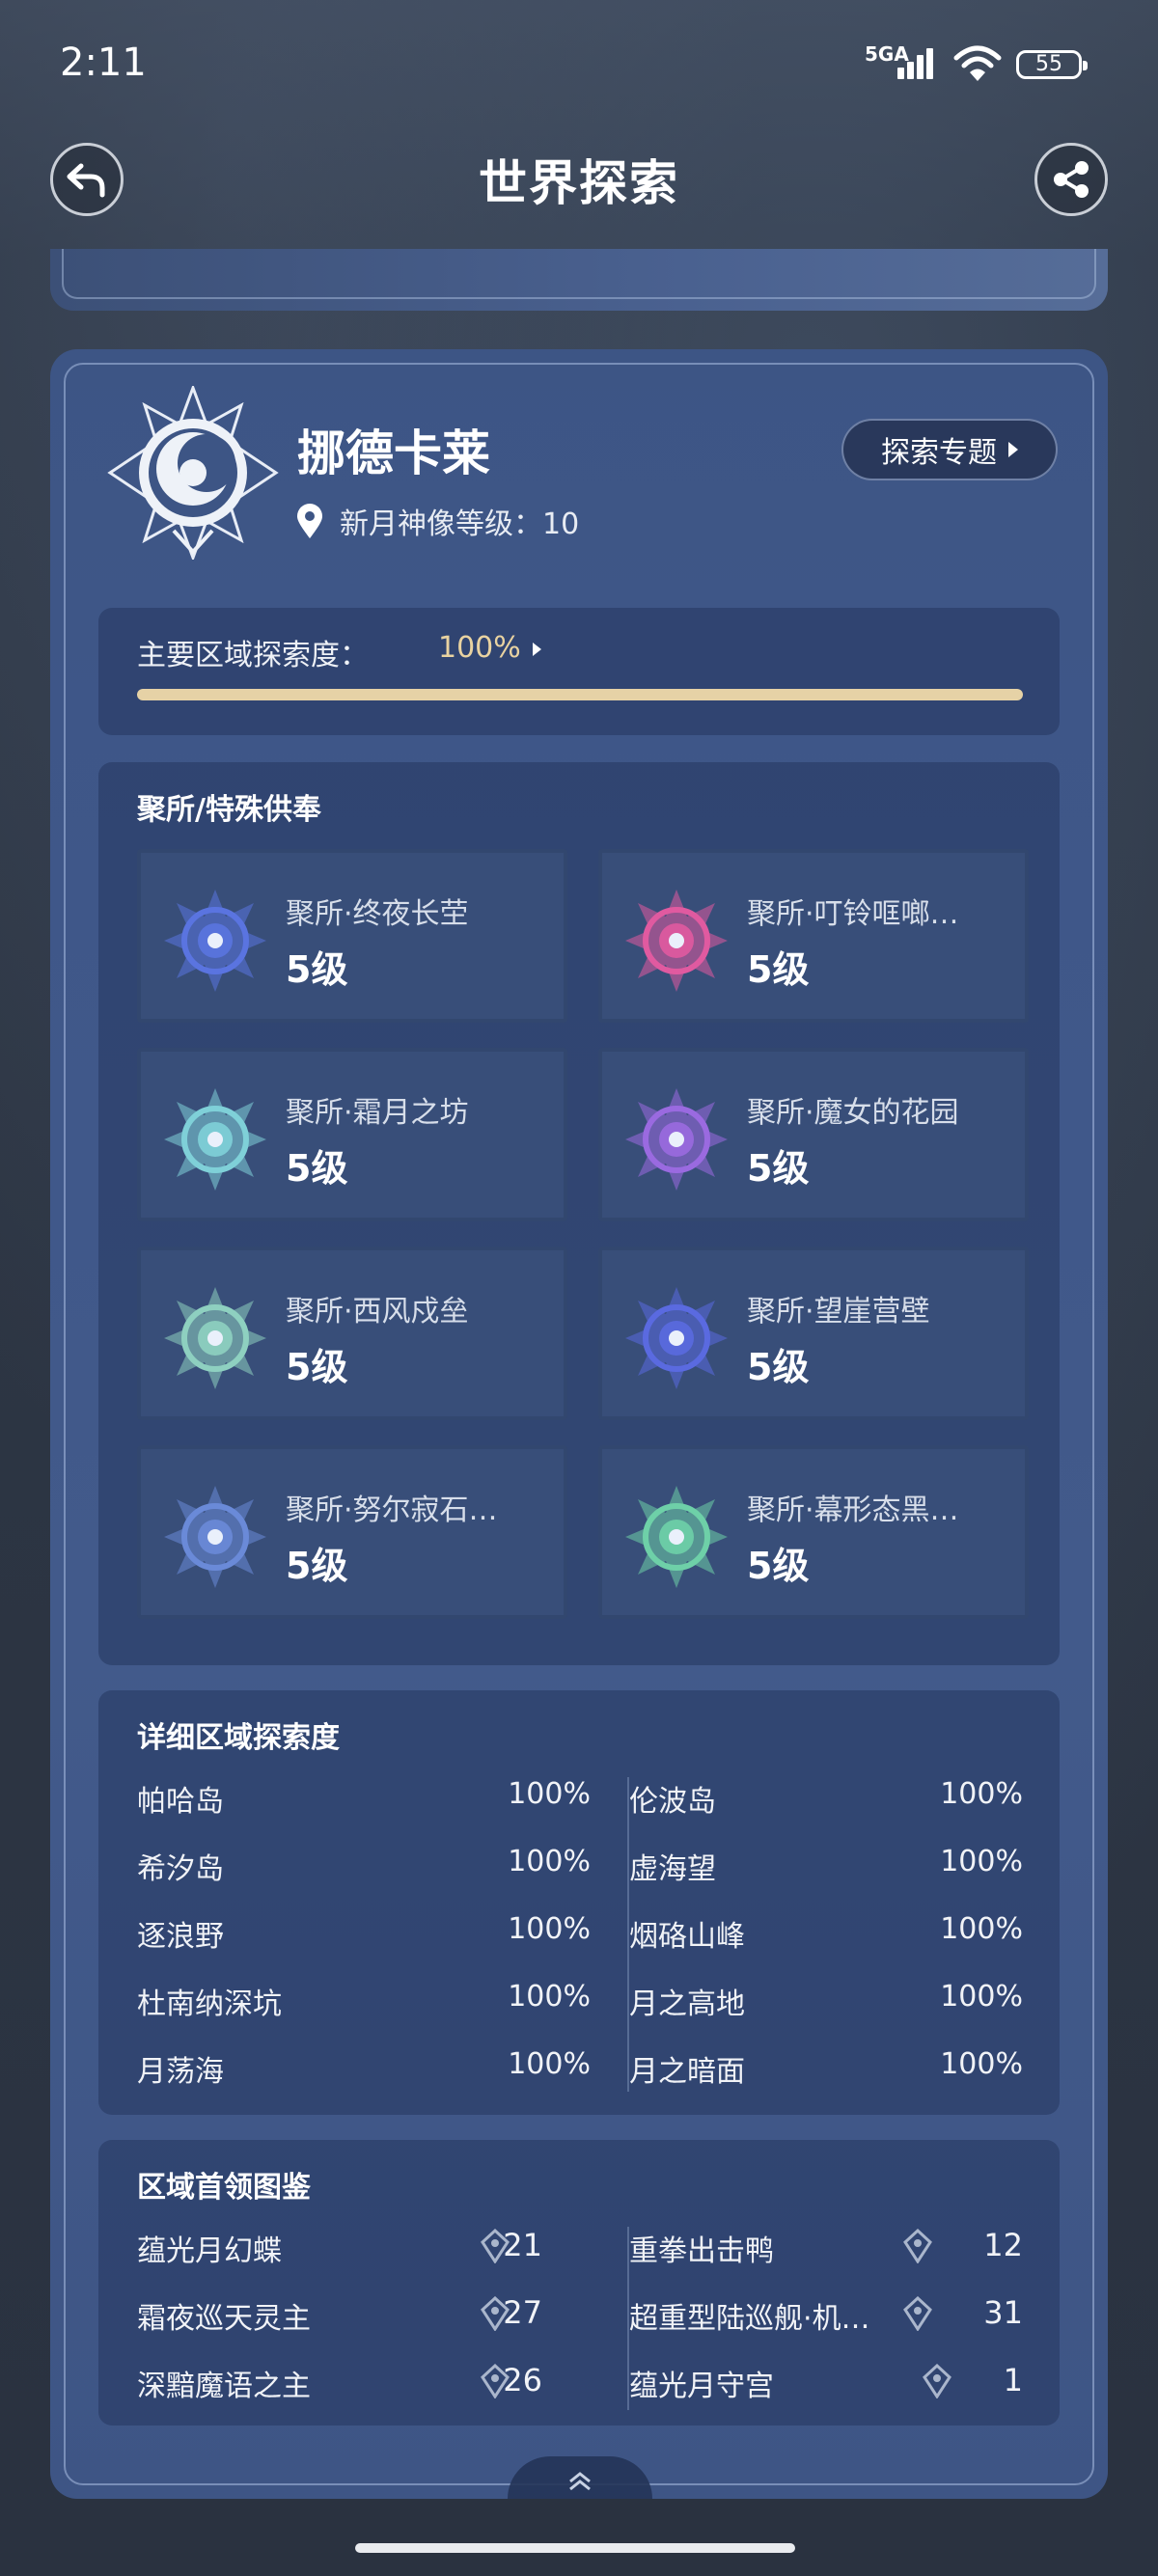 The image size is (1158, 2576). Describe the element at coordinates (918, 63) in the screenshot. I see `signal-icon` at that location.